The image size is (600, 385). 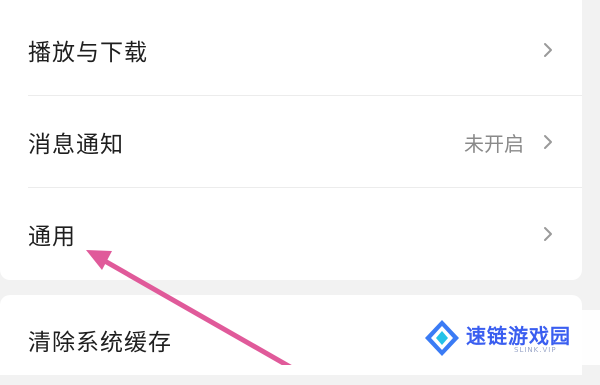 I want to click on watermark-subtitle: SLINK.VIP, so click(x=535, y=350).